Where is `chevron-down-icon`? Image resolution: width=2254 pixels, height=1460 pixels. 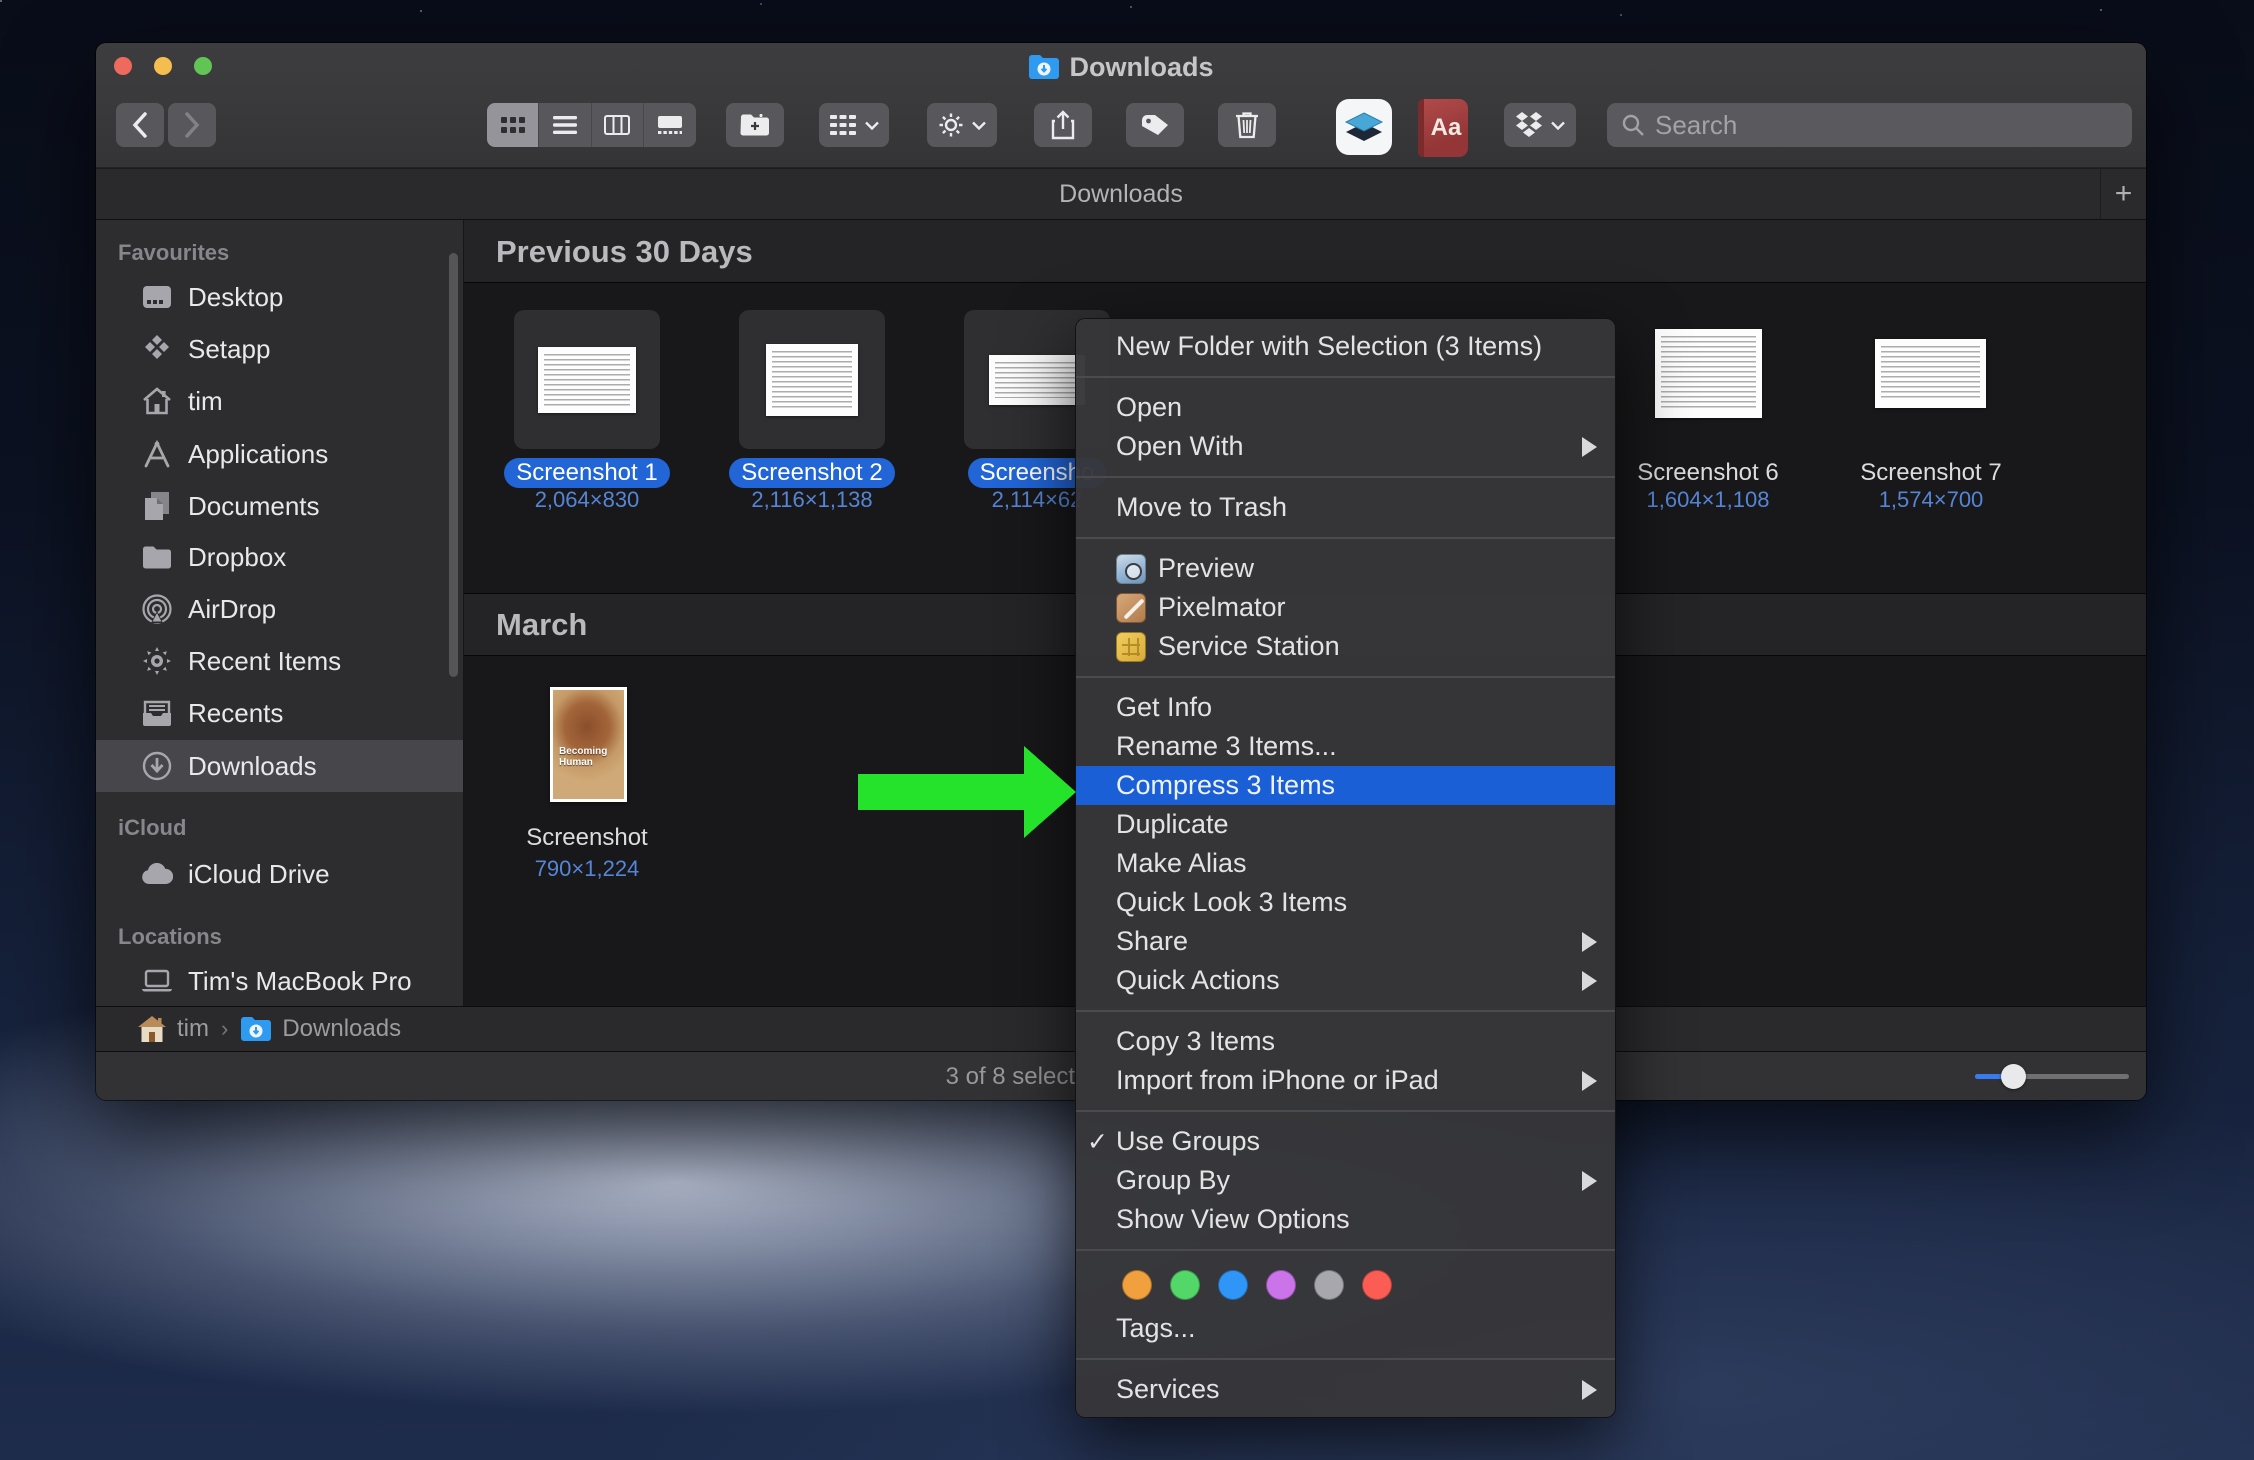 chevron-down-icon is located at coordinates (1558, 125).